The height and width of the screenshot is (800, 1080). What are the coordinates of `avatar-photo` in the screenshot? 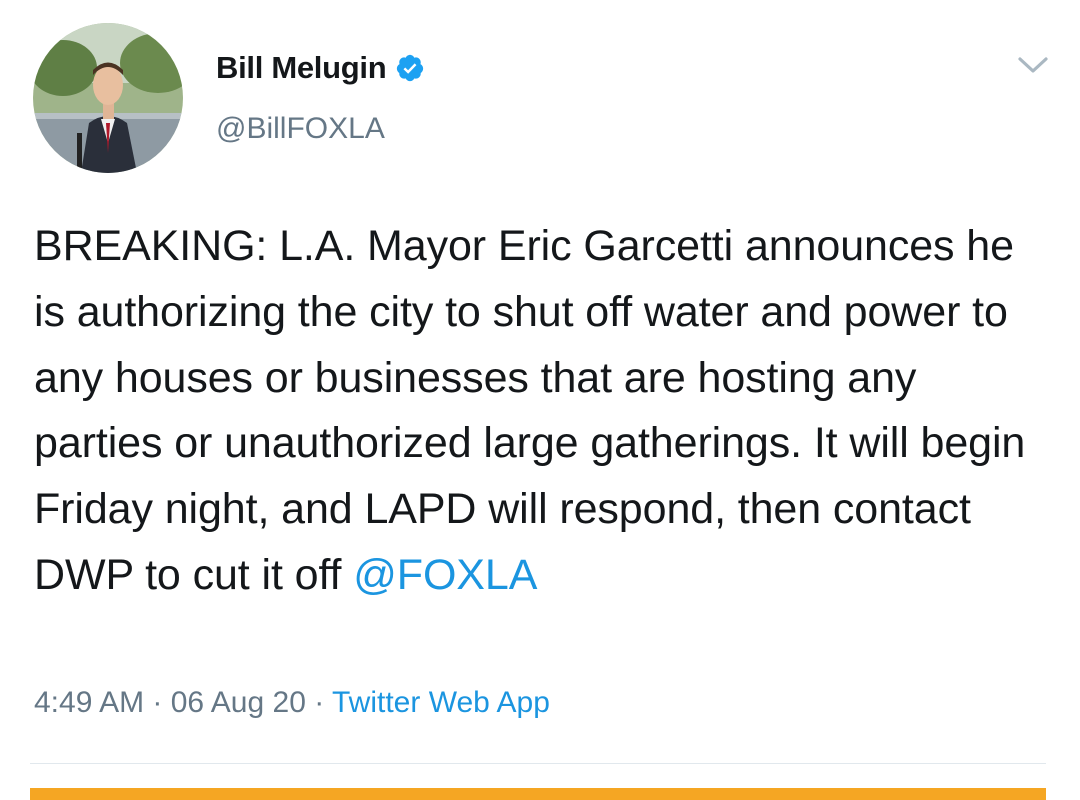 It's located at (108, 98).